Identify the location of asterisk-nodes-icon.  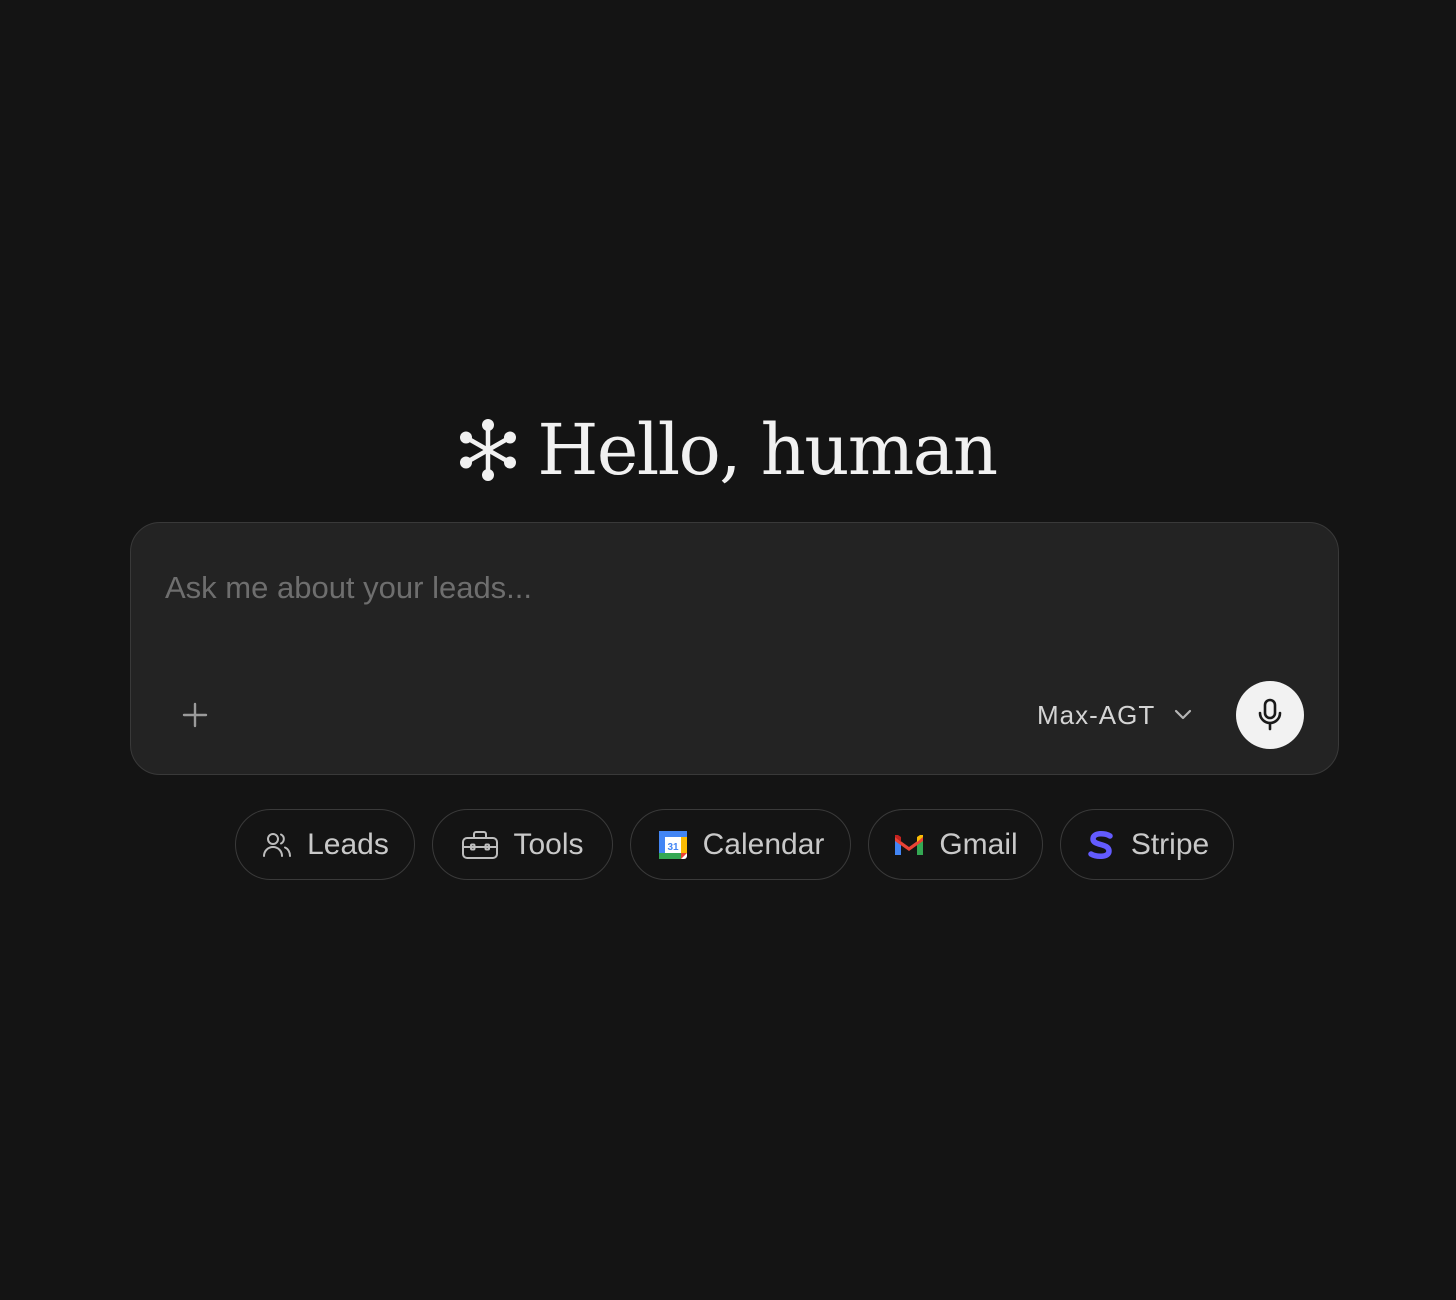
(488, 450).